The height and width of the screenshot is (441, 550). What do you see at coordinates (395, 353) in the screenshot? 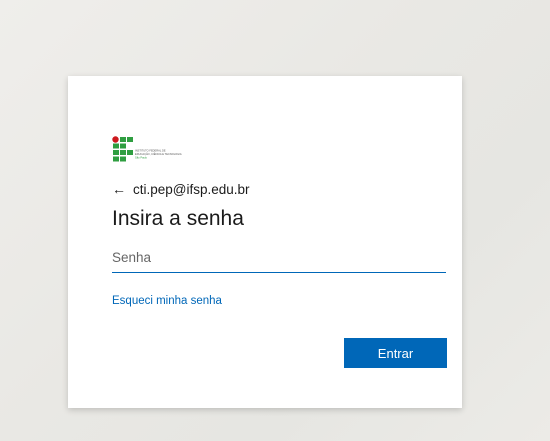
I see `sign-in-button: Entrar` at bounding box center [395, 353].